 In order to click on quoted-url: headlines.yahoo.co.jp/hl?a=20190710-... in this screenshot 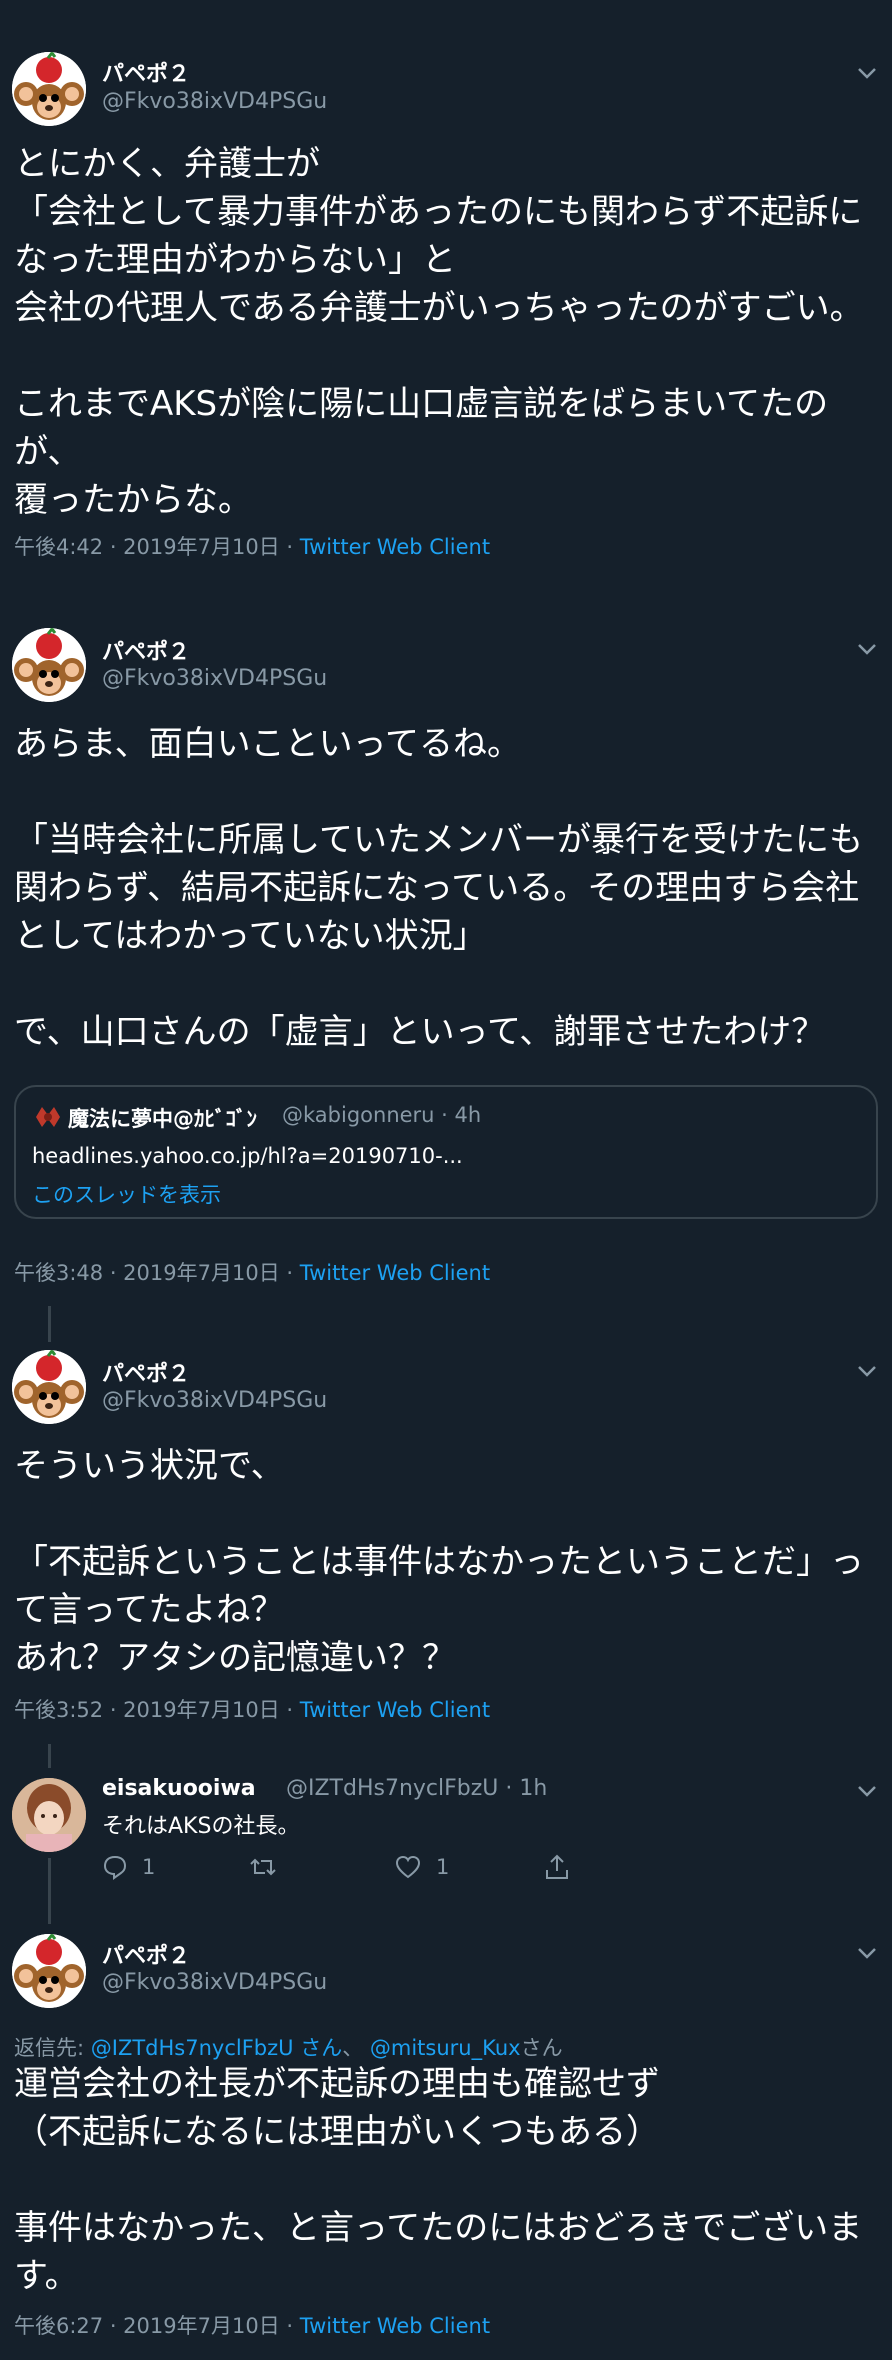, I will do `click(247, 1156)`.